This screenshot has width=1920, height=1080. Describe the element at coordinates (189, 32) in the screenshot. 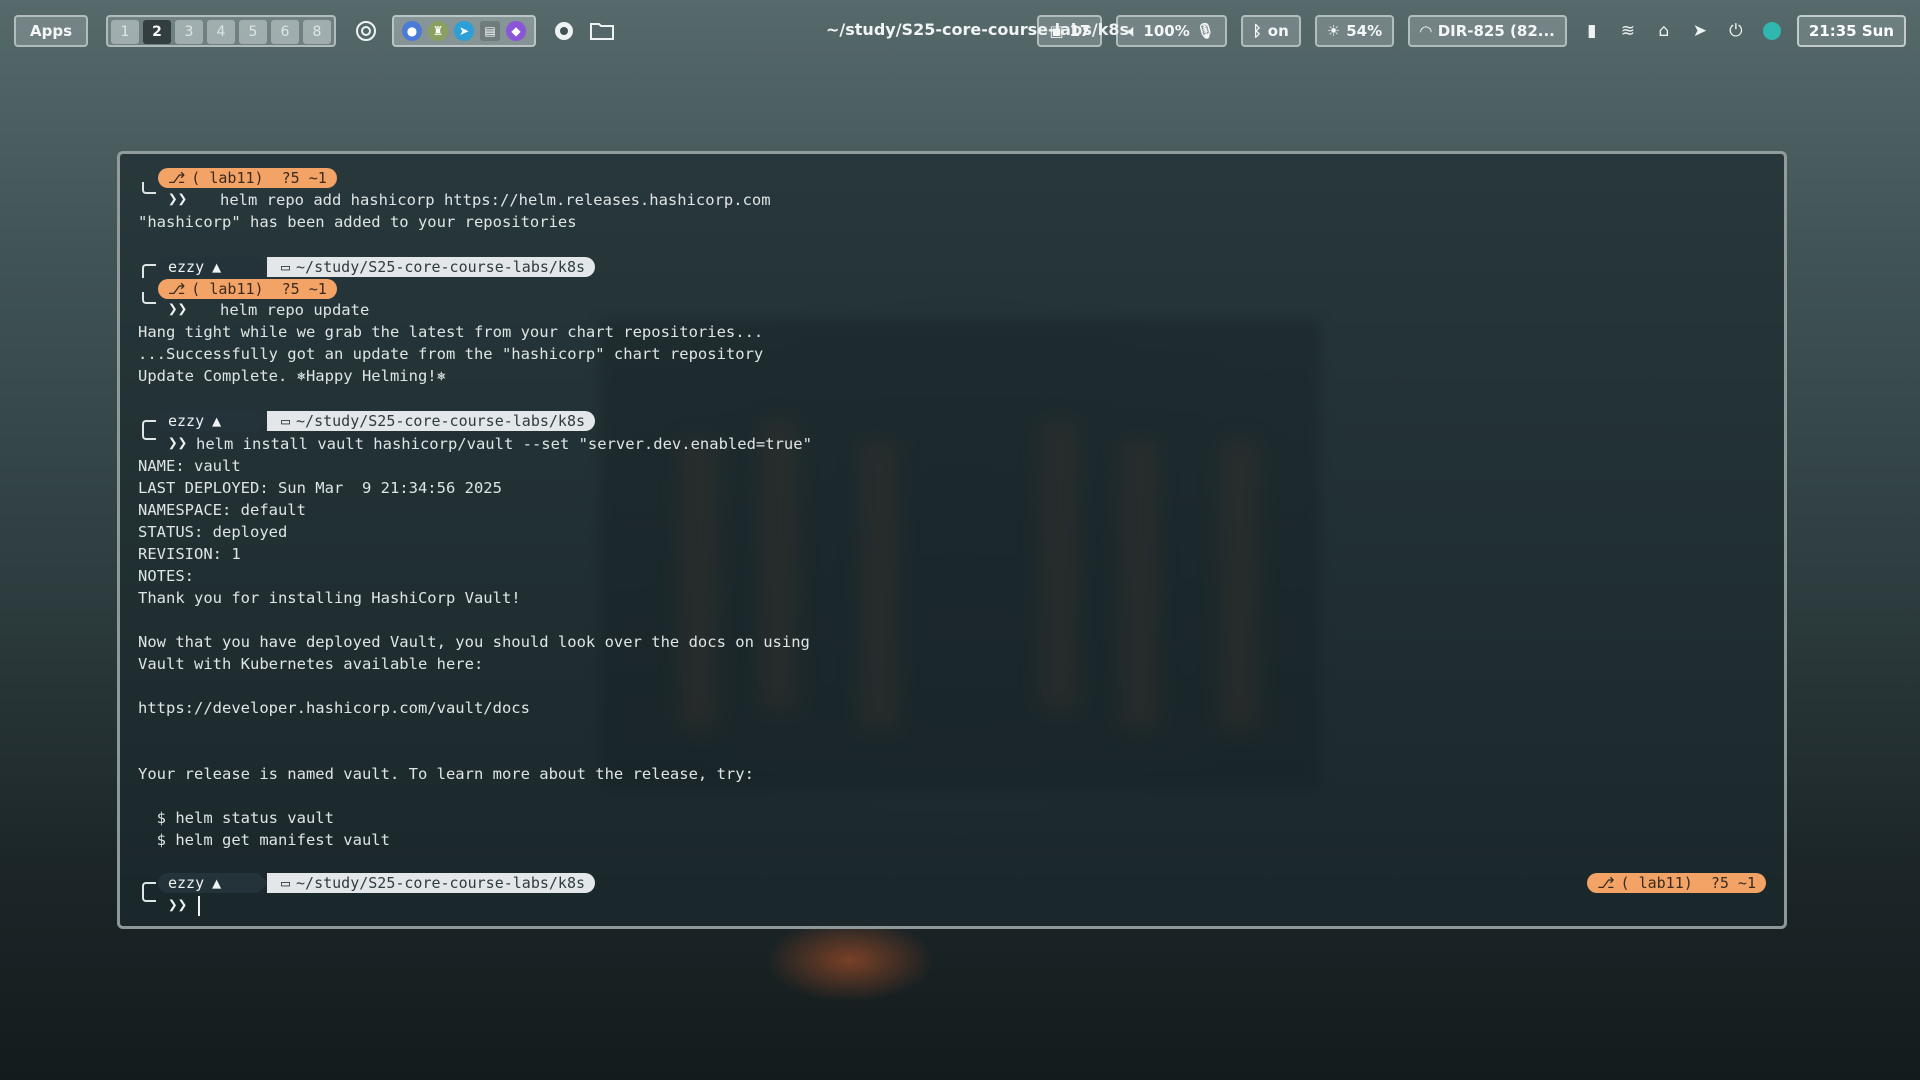

I see `workspace-3: 3` at that location.